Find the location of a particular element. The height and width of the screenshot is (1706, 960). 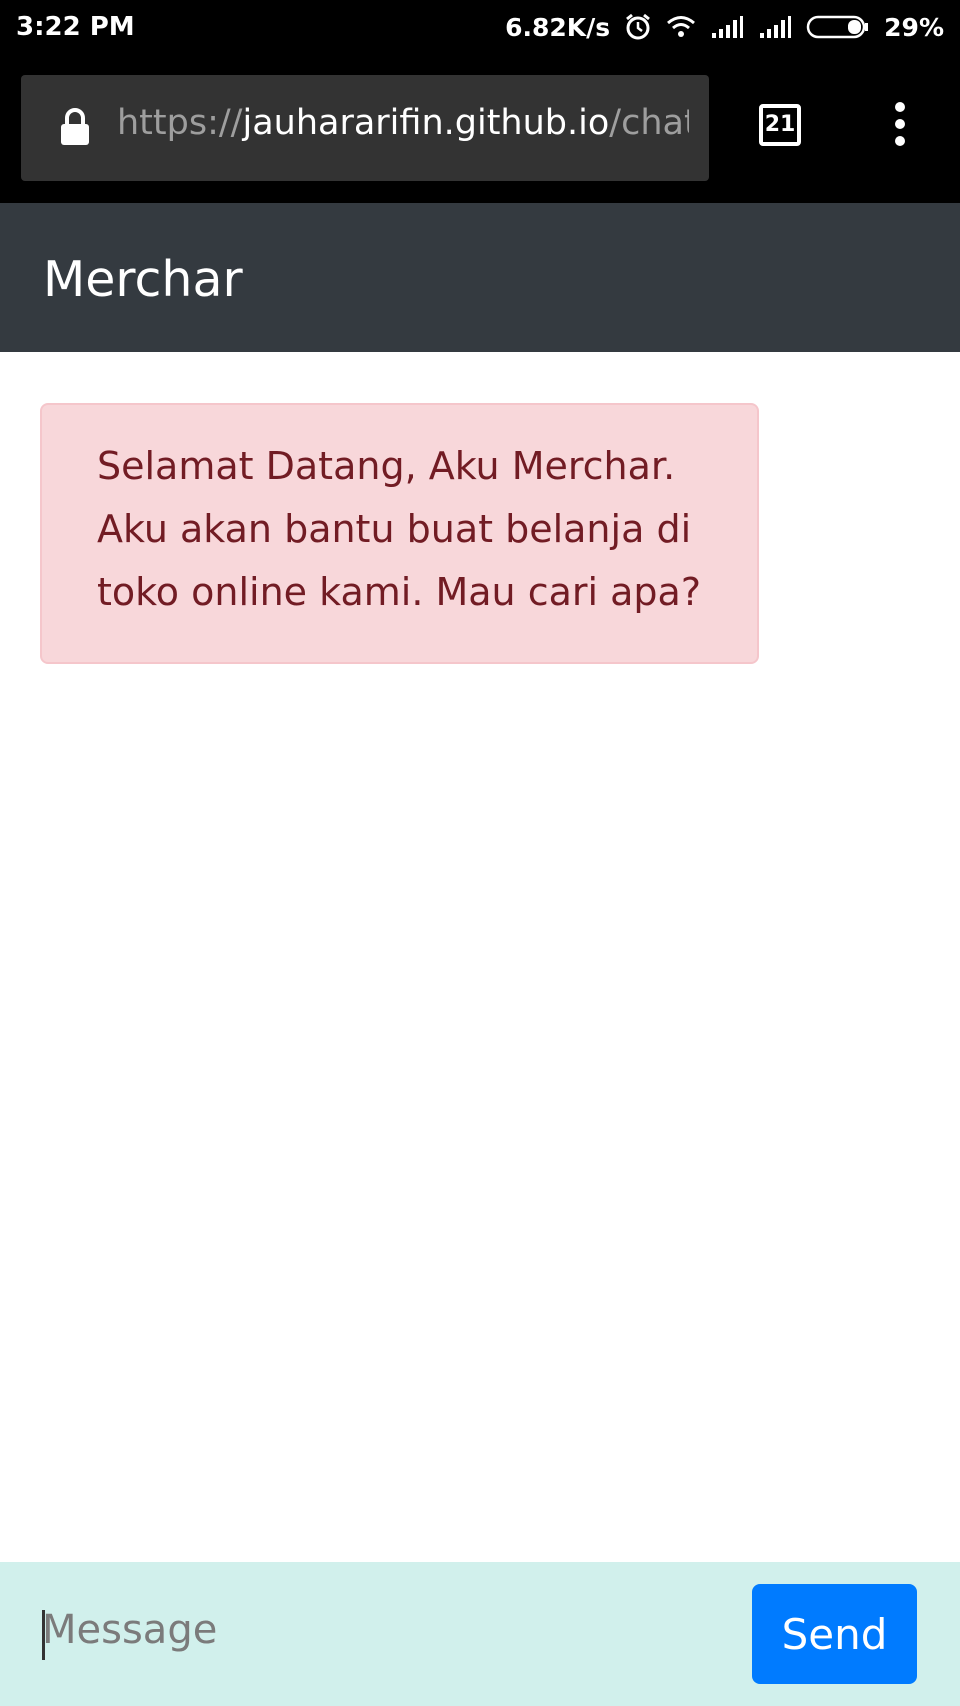

alarm-icon is located at coordinates (638, 27).